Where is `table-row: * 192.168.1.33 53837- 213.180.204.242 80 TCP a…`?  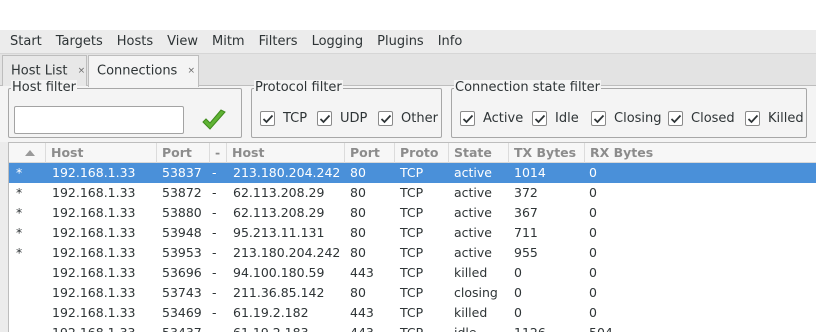 table-row: * 192.168.1.33 53837- 213.180.204.242 80 TCP a… is located at coordinates (412, 173).